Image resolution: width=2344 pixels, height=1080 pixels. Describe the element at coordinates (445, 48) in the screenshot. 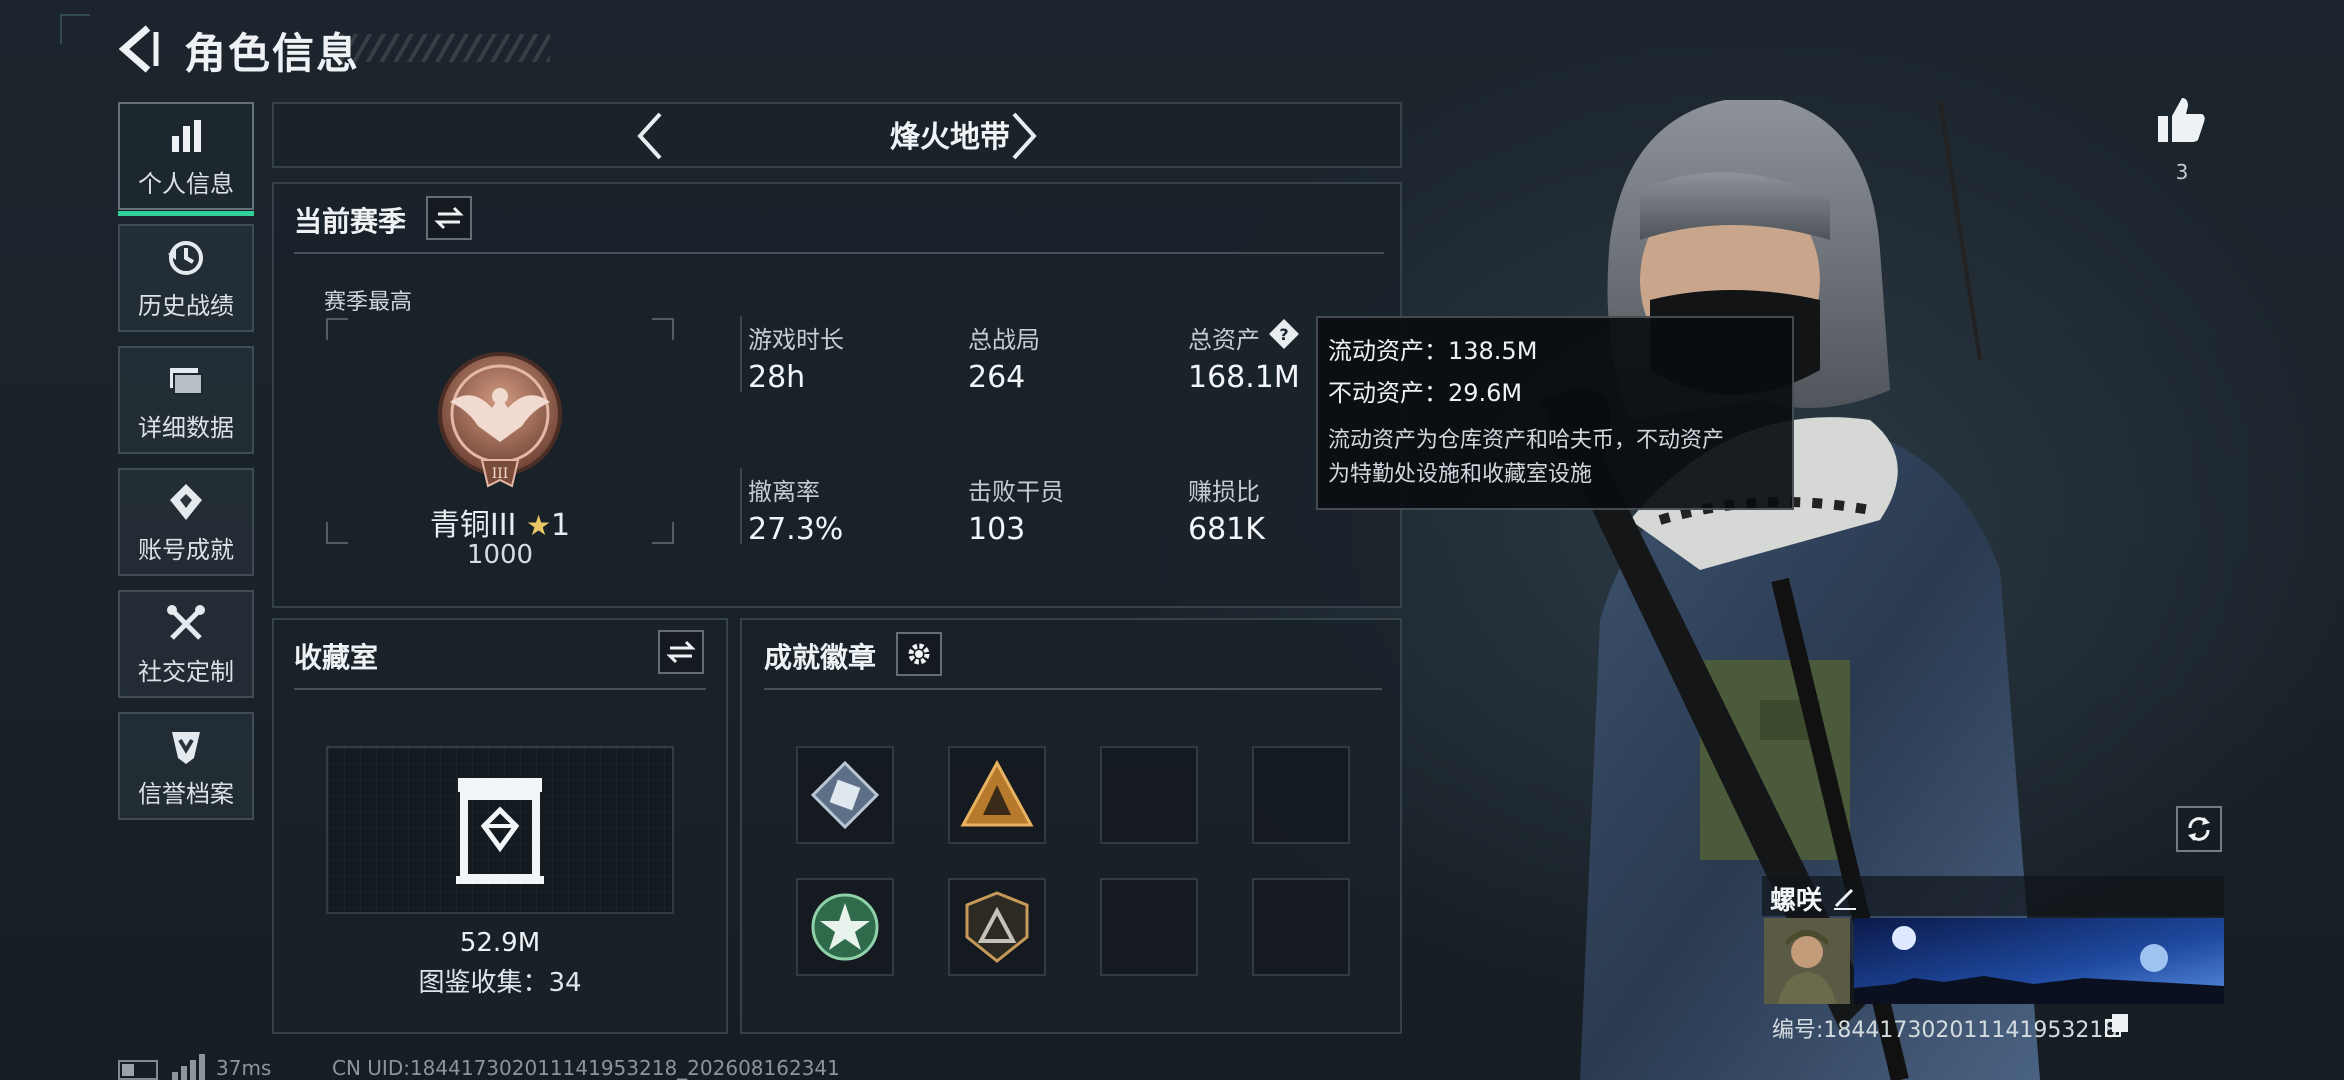

I see `title-decoration` at that location.